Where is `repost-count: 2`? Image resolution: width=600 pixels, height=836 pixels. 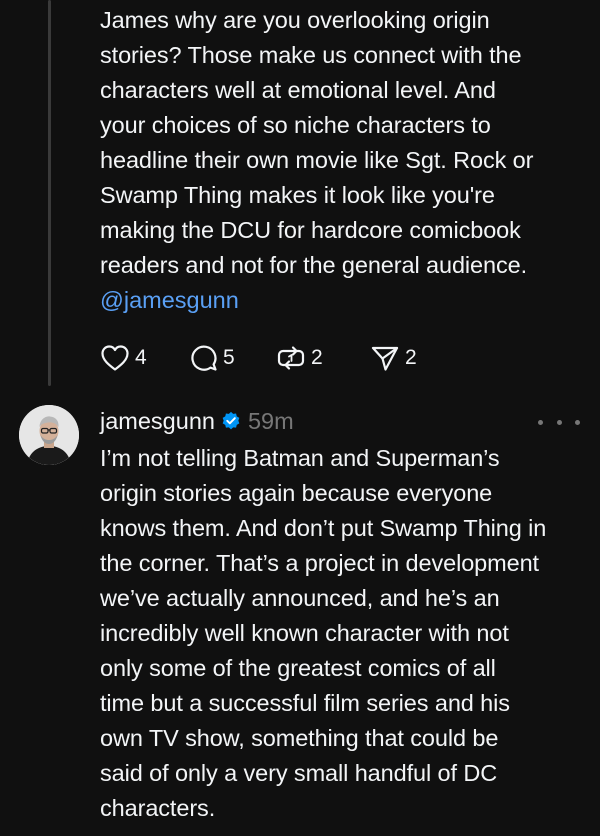 repost-count: 2 is located at coordinates (317, 357).